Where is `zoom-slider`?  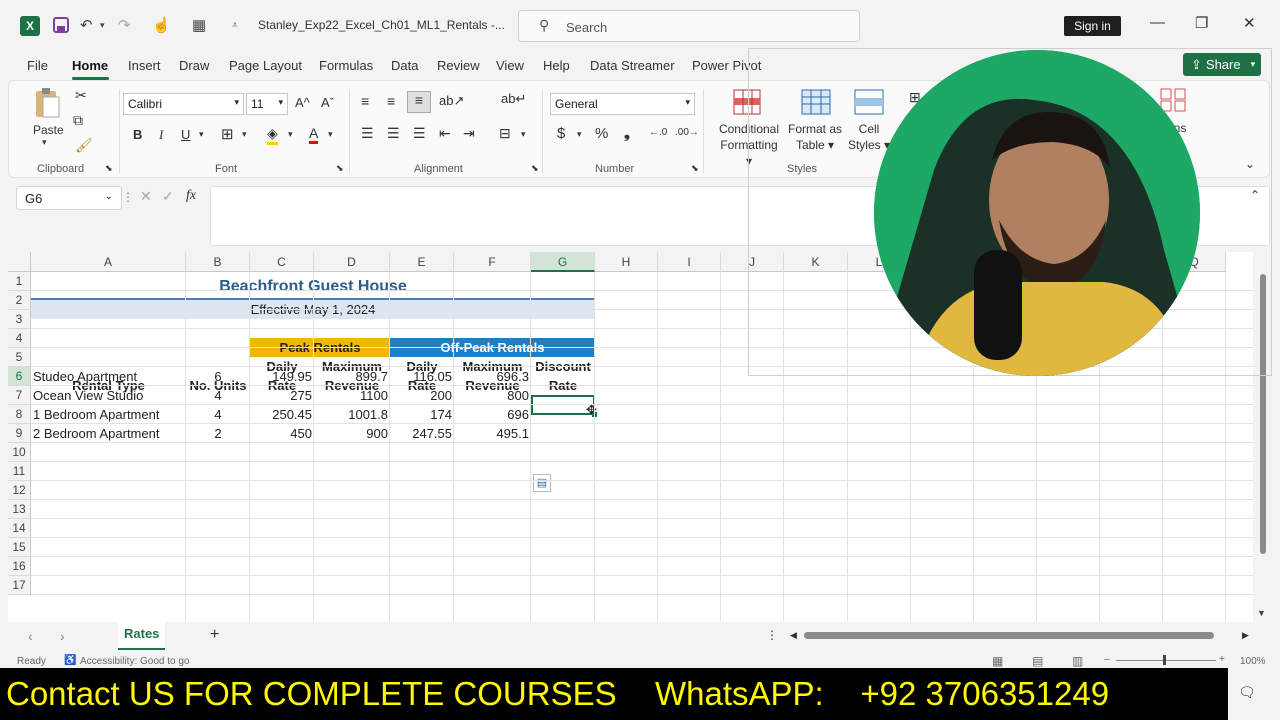
zoom-slider is located at coordinates (1166, 660).